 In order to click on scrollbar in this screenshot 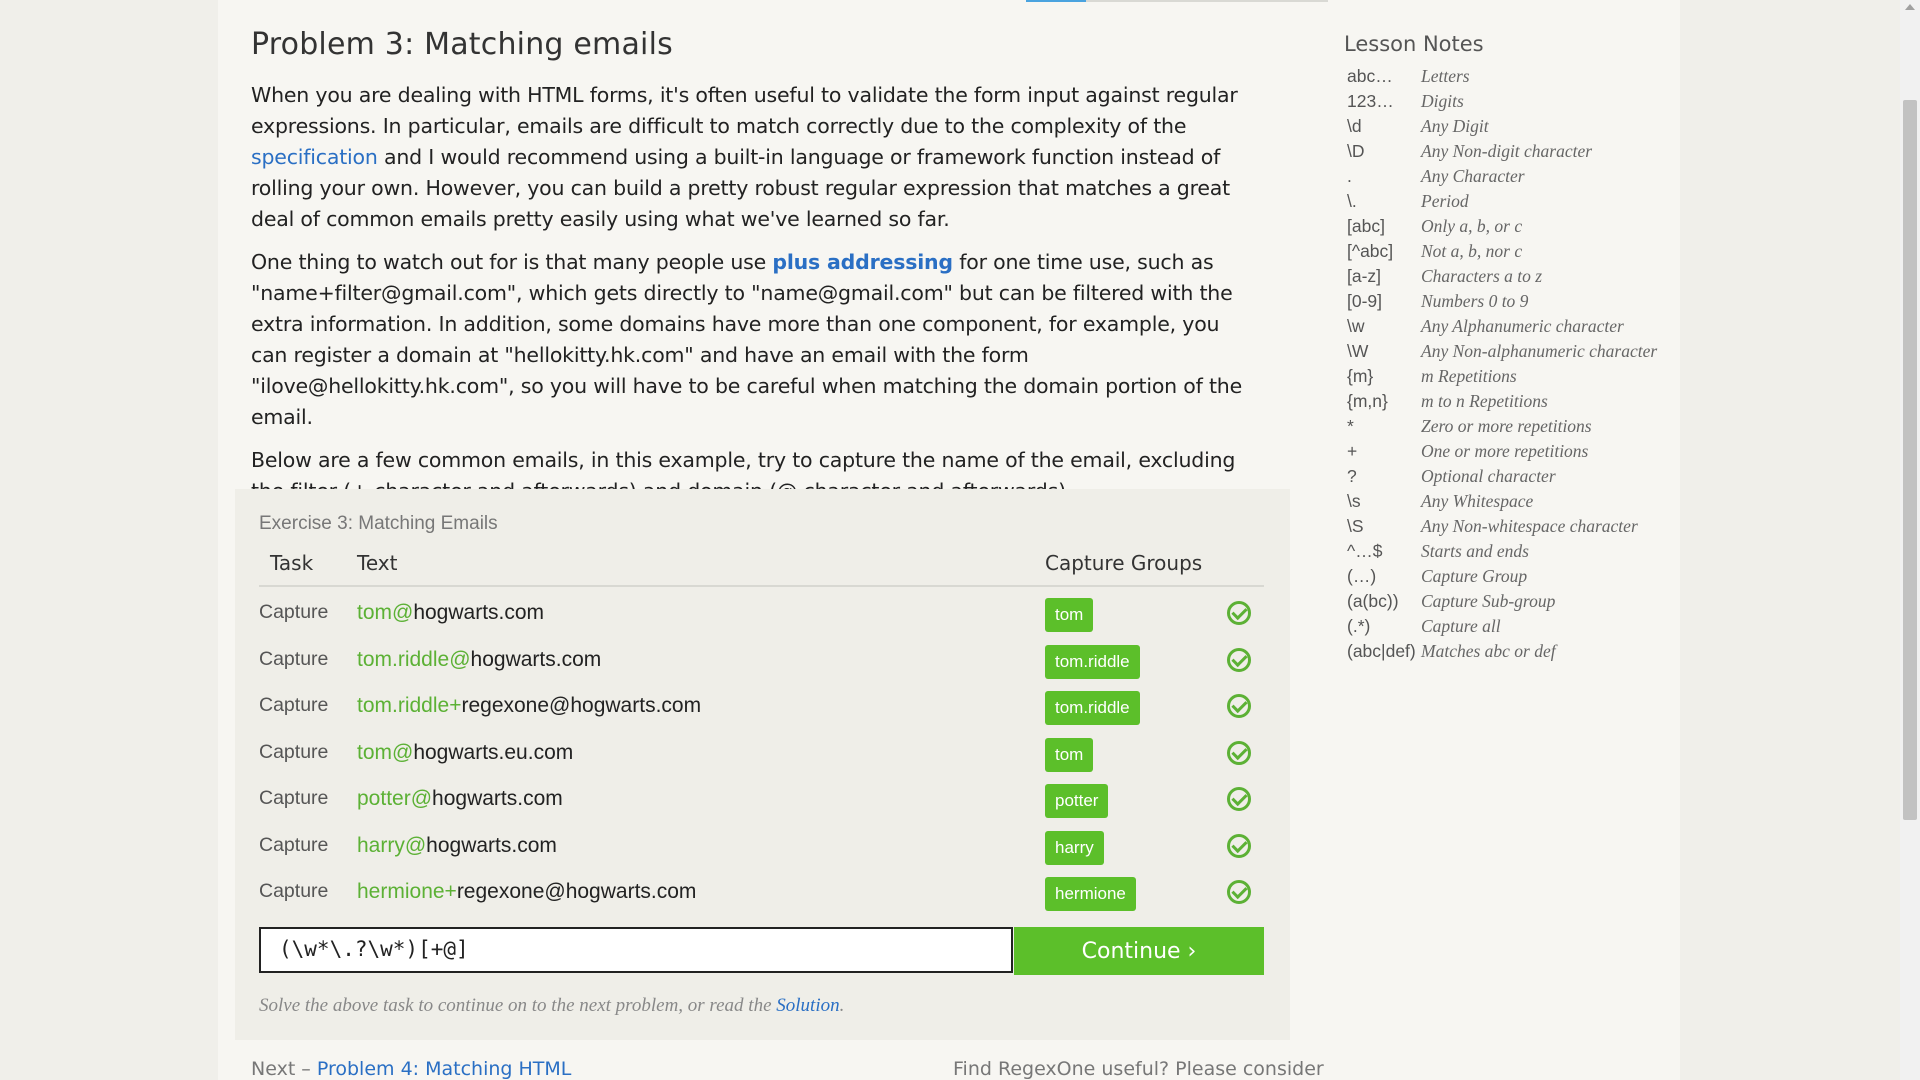, I will do `click(1910, 540)`.